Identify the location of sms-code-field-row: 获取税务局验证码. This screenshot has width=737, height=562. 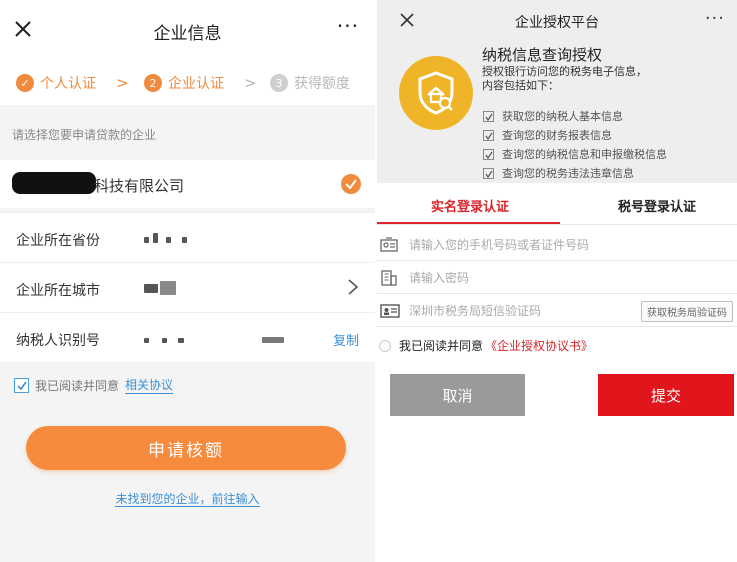
(557, 311).